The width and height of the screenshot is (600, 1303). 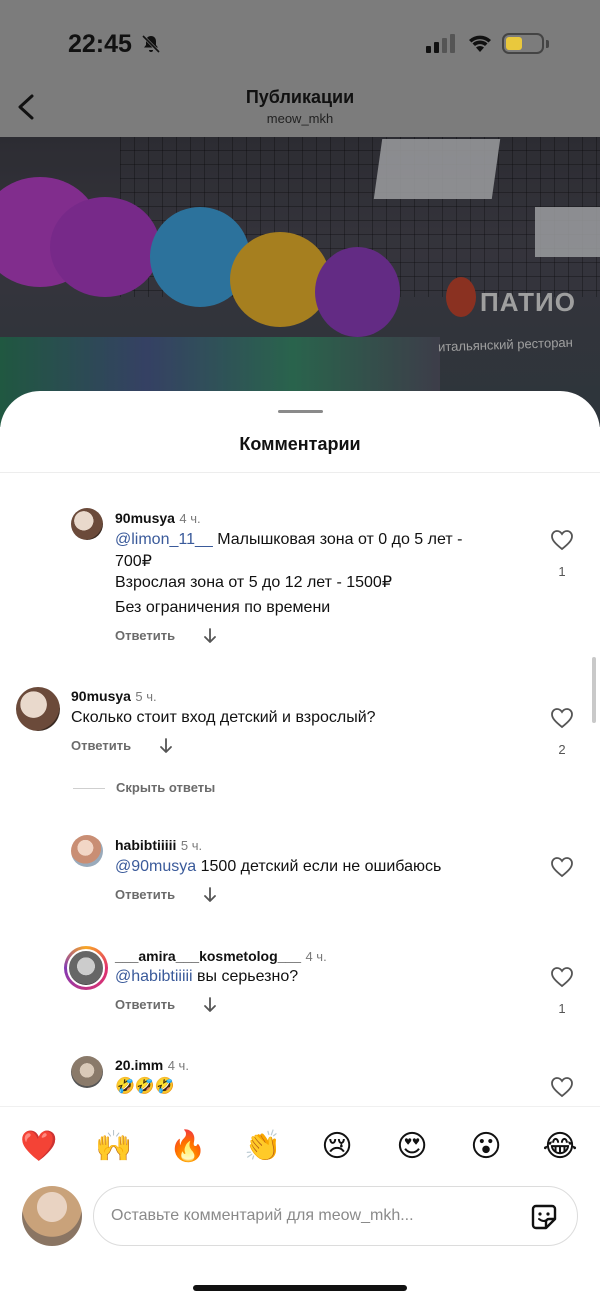 What do you see at coordinates (412, 1147) in the screenshot?
I see `emoji-heart-eyes: 😍` at bounding box center [412, 1147].